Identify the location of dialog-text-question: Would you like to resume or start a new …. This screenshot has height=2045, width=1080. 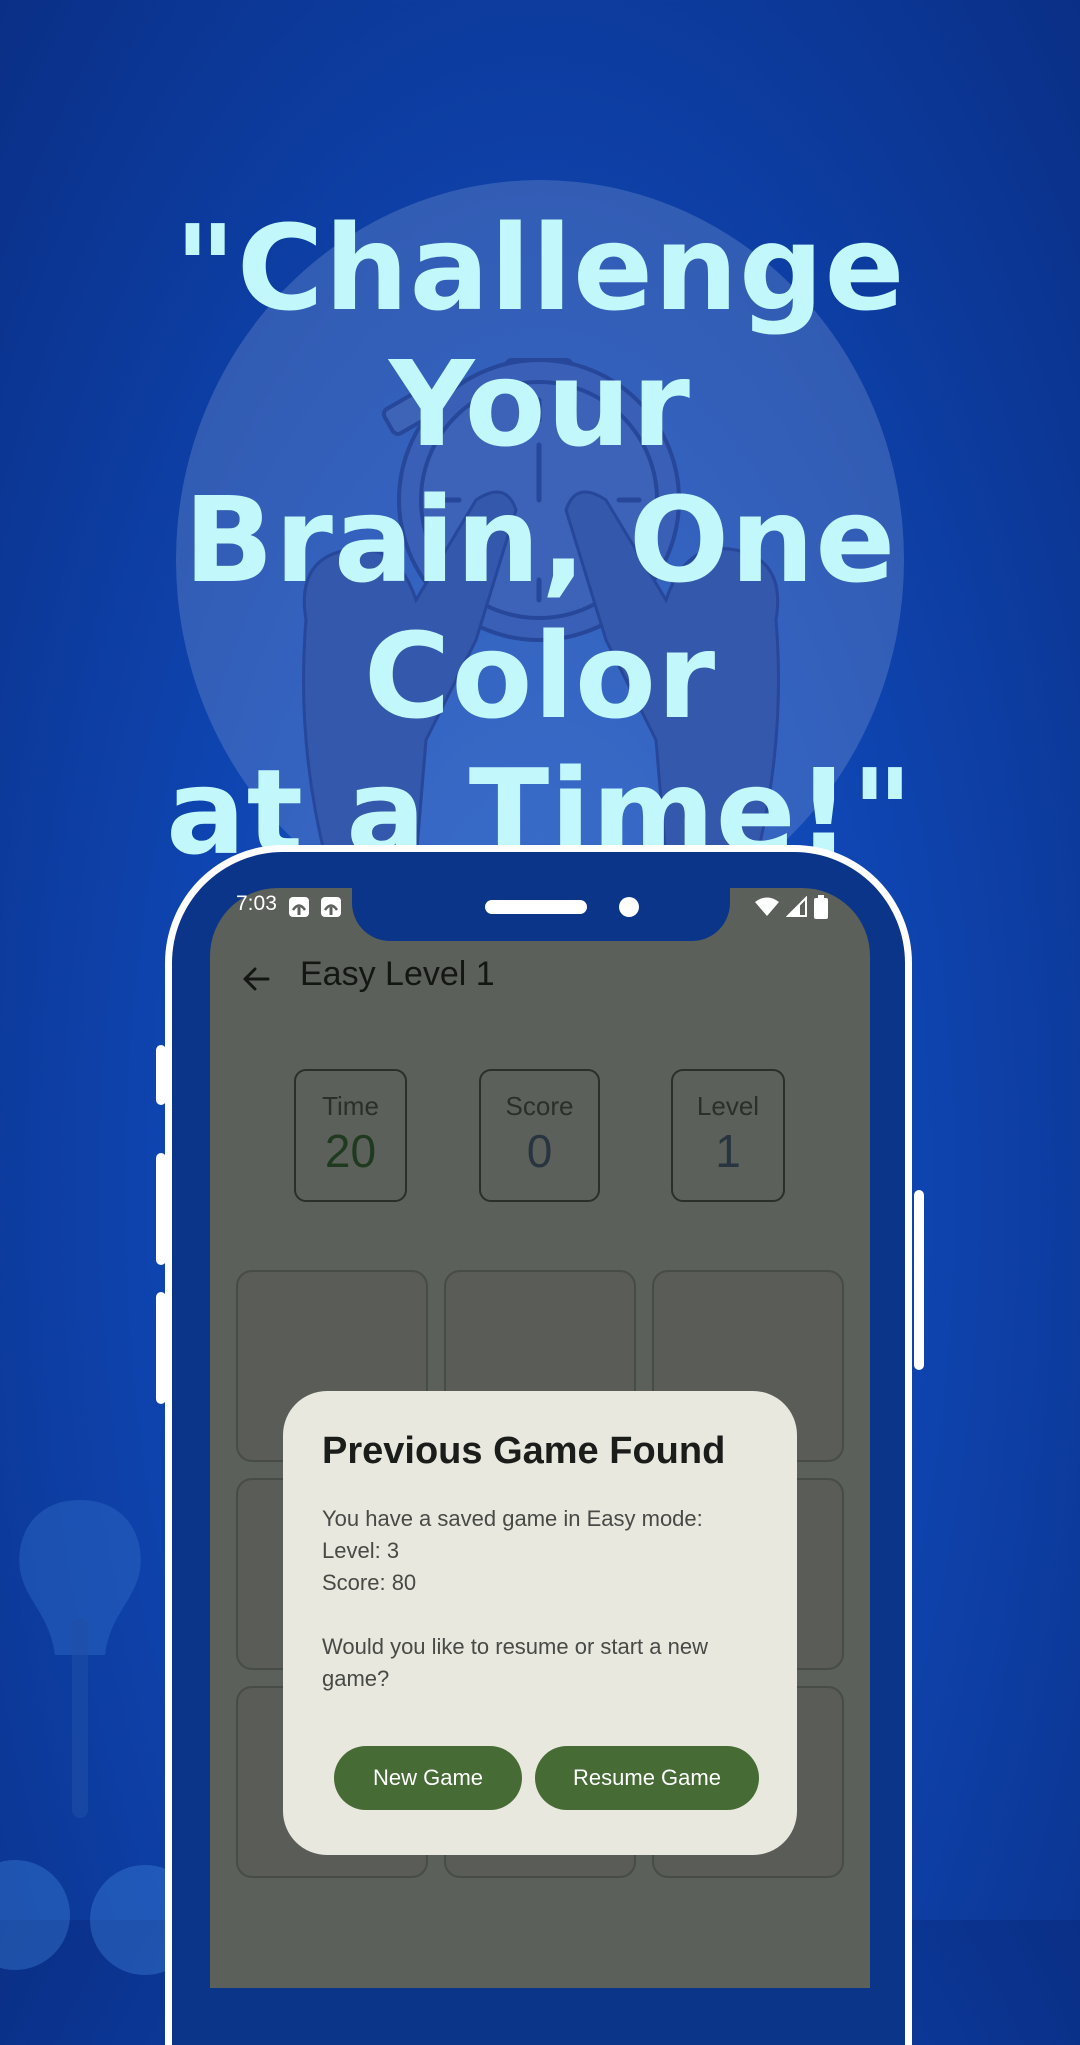
(515, 1662).